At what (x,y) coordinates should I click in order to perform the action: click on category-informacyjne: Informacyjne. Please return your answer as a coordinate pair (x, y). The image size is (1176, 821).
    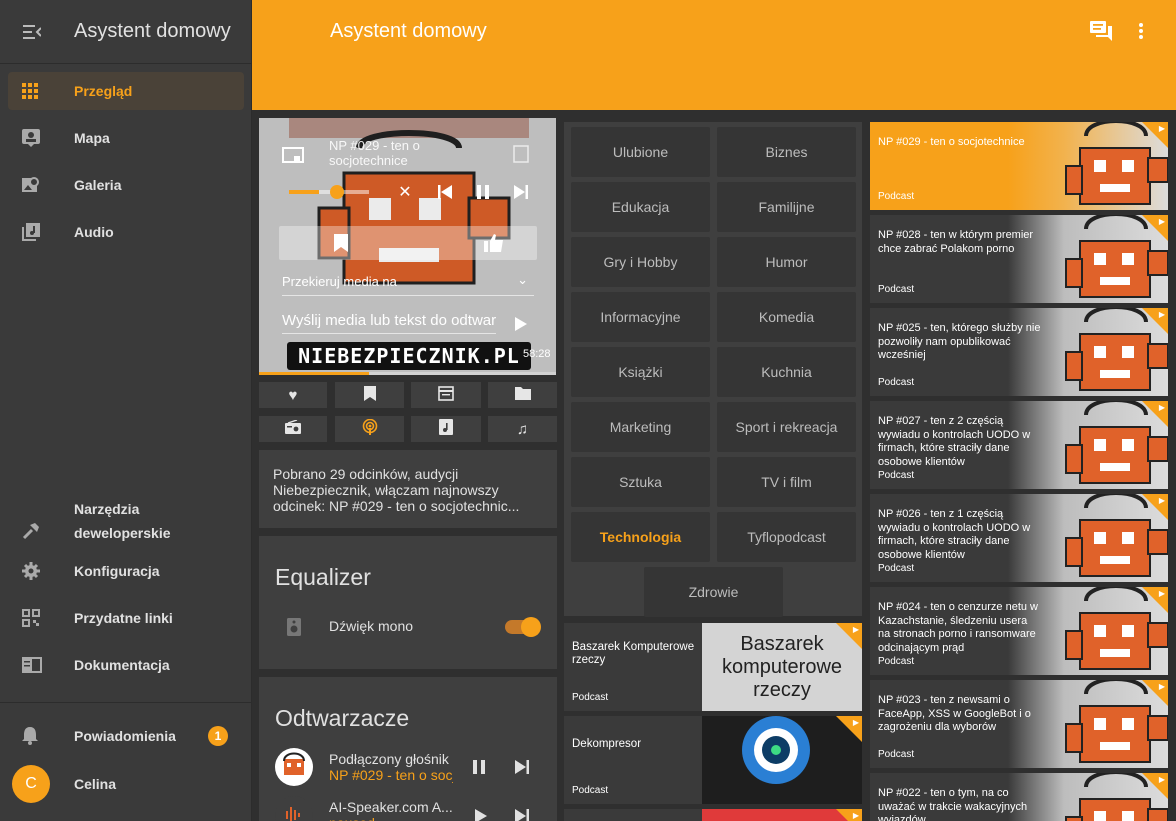
    Looking at the image, I should click on (640, 317).